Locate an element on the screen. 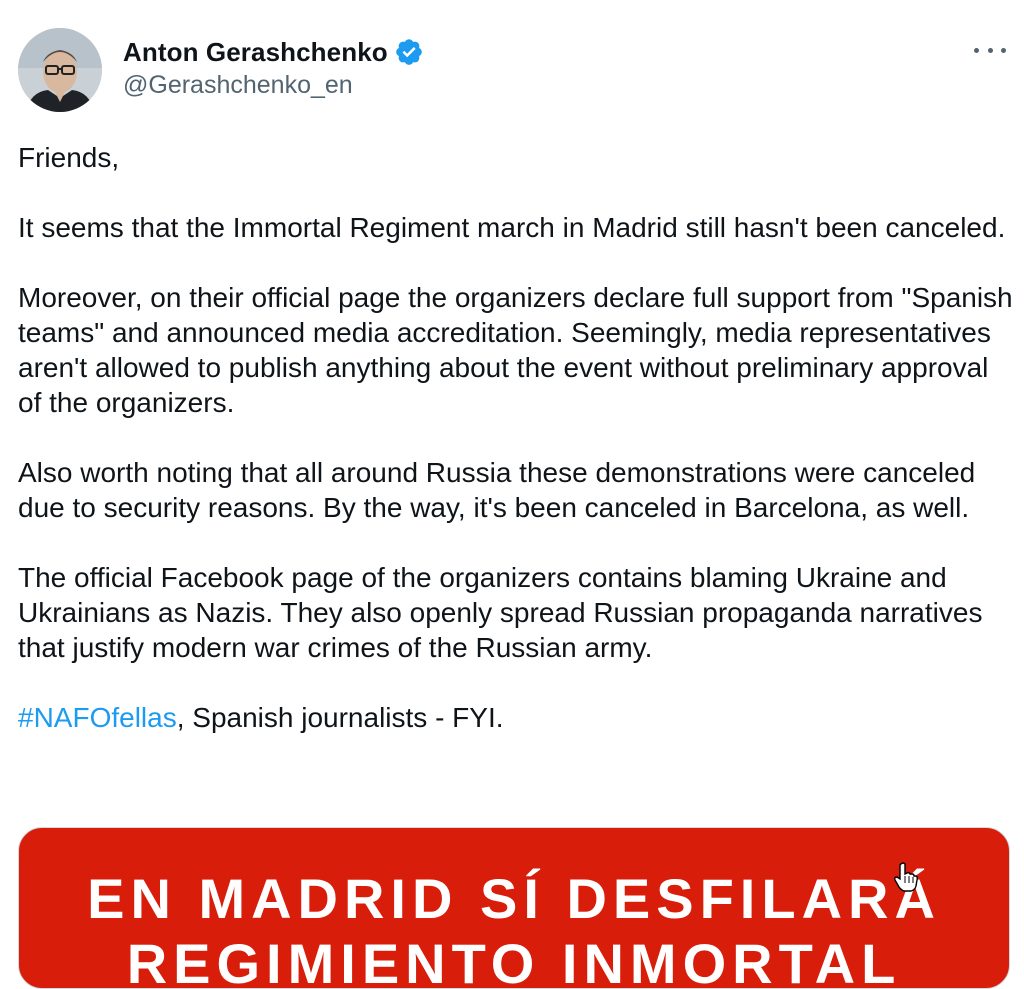 Image resolution: width=1024 pixels, height=989 pixels. tweet-paragraph-last: #NAFOfellas, Spanish journalists - FYI. is located at coordinates (518, 717).